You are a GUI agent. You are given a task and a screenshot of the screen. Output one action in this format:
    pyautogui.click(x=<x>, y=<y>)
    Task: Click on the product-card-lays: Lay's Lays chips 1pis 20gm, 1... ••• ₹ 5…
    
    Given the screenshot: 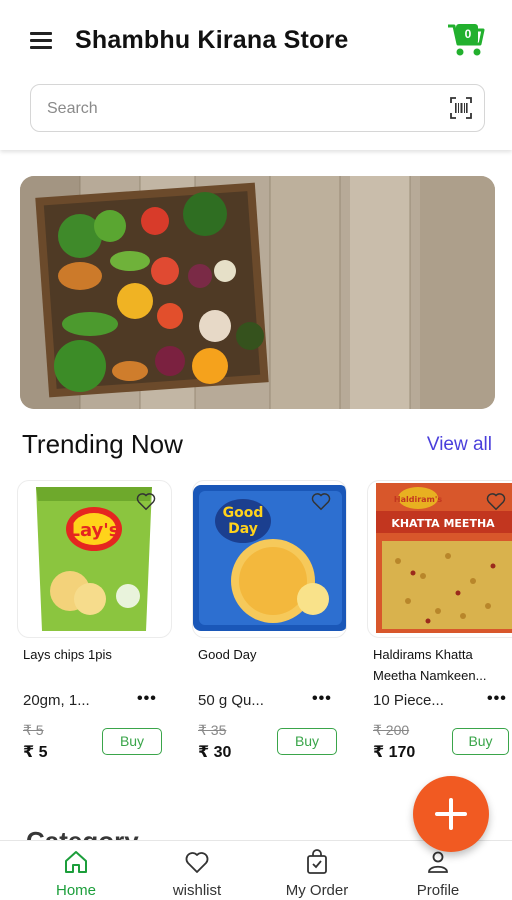 What is the action you would take?
    pyautogui.click(x=102, y=630)
    